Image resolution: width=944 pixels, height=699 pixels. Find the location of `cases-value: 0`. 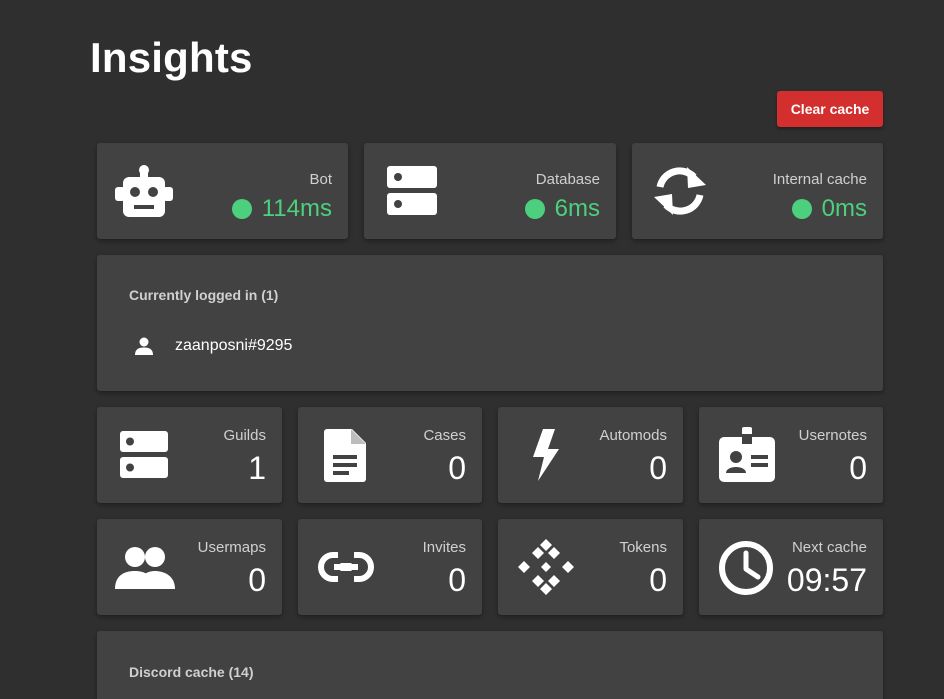

cases-value: 0 is located at coordinates (457, 468).